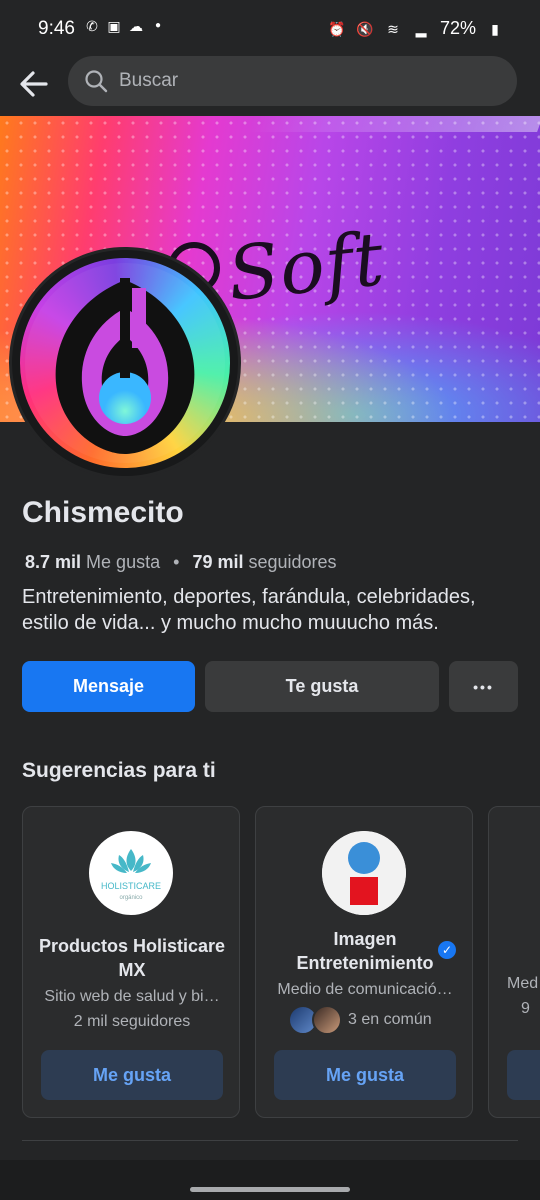 This screenshot has height=1200, width=540. What do you see at coordinates (131, 898) in the screenshot?
I see `svg-text: orgánico` at bounding box center [131, 898].